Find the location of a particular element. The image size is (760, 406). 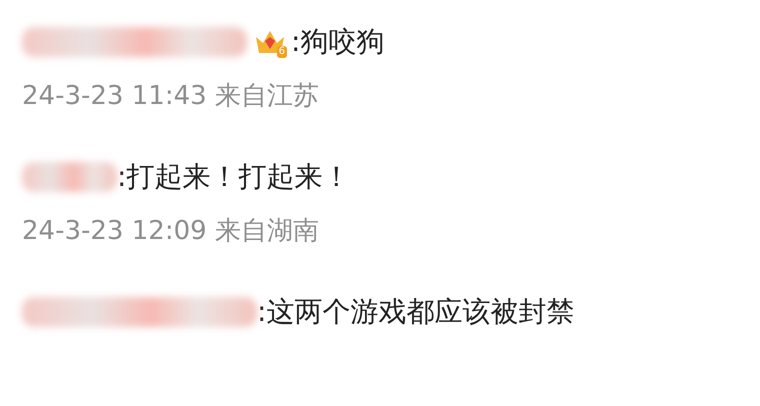

comment-text: :狗咬狗 is located at coordinates (337, 42).